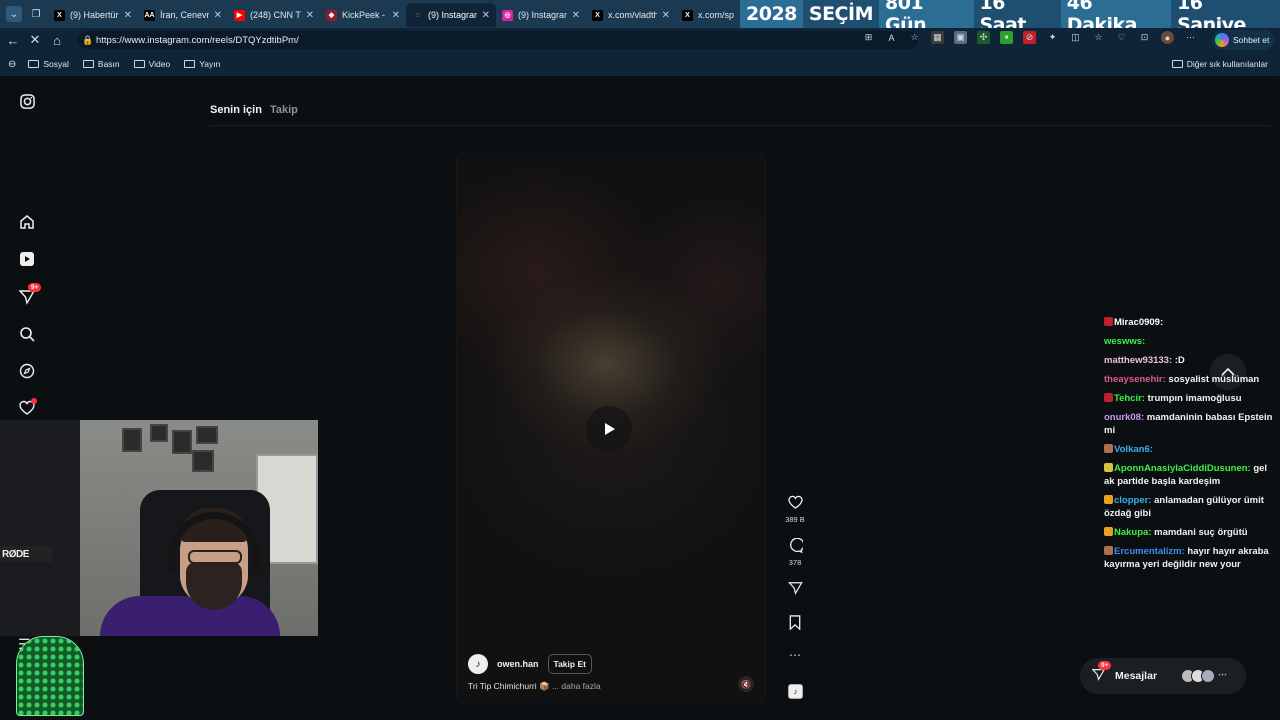 This screenshot has height=720, width=1280. What do you see at coordinates (159, 64) in the screenshot?
I see `bookmark-label: Video` at bounding box center [159, 64].